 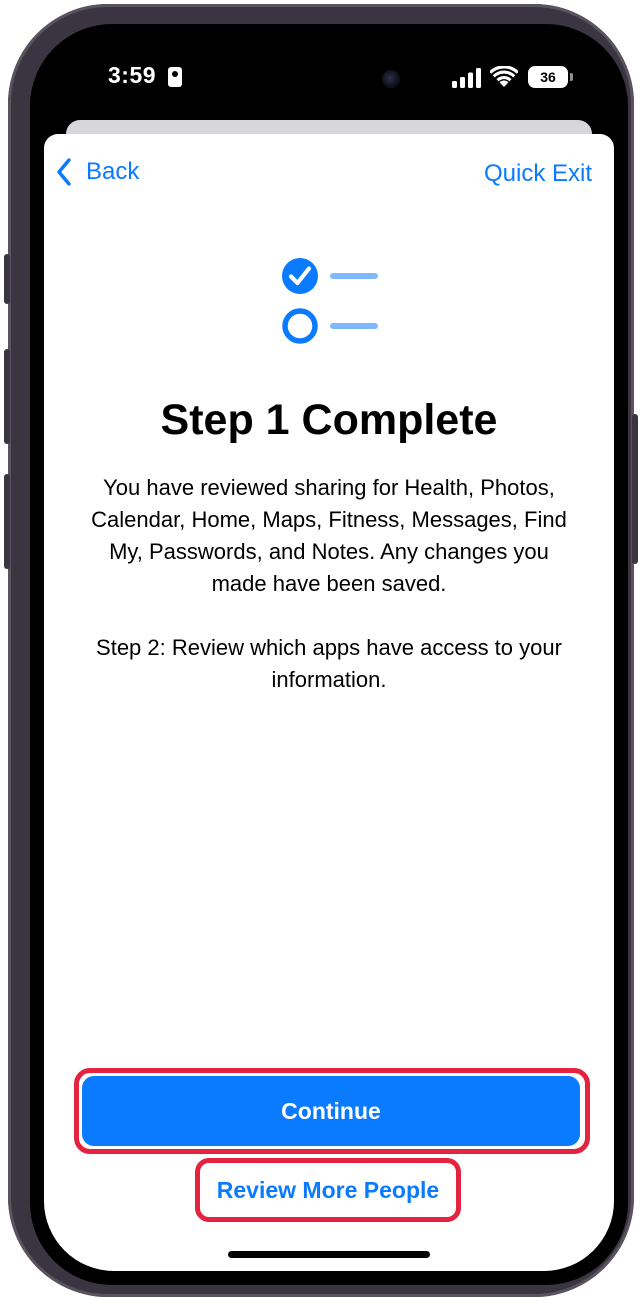 What do you see at coordinates (635, 489) in the screenshot?
I see `power-button` at bounding box center [635, 489].